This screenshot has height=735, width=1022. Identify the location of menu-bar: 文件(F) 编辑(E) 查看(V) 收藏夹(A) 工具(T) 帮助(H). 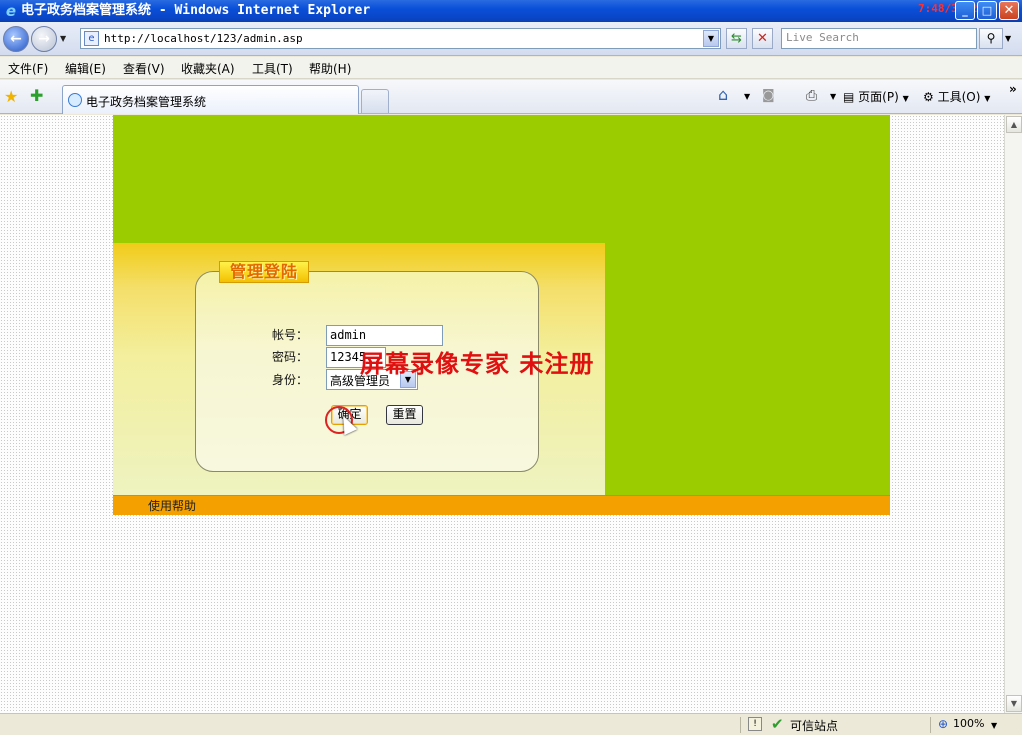
(511, 68).